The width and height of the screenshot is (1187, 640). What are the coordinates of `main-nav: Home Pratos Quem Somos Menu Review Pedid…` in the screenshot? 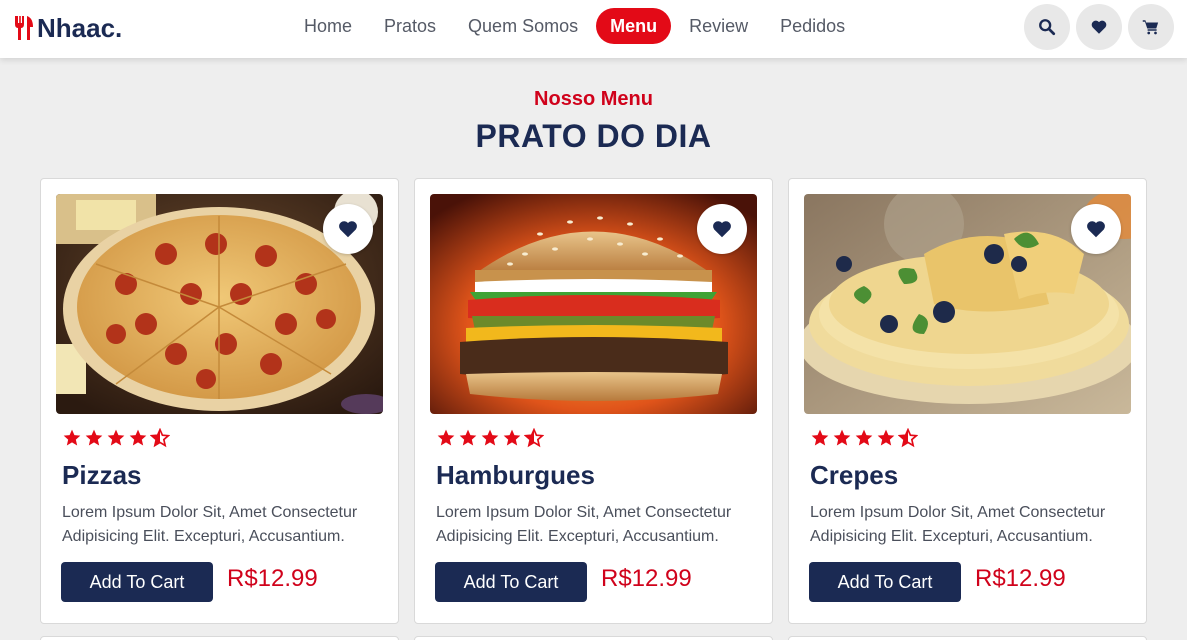 It's located at (574, 26).